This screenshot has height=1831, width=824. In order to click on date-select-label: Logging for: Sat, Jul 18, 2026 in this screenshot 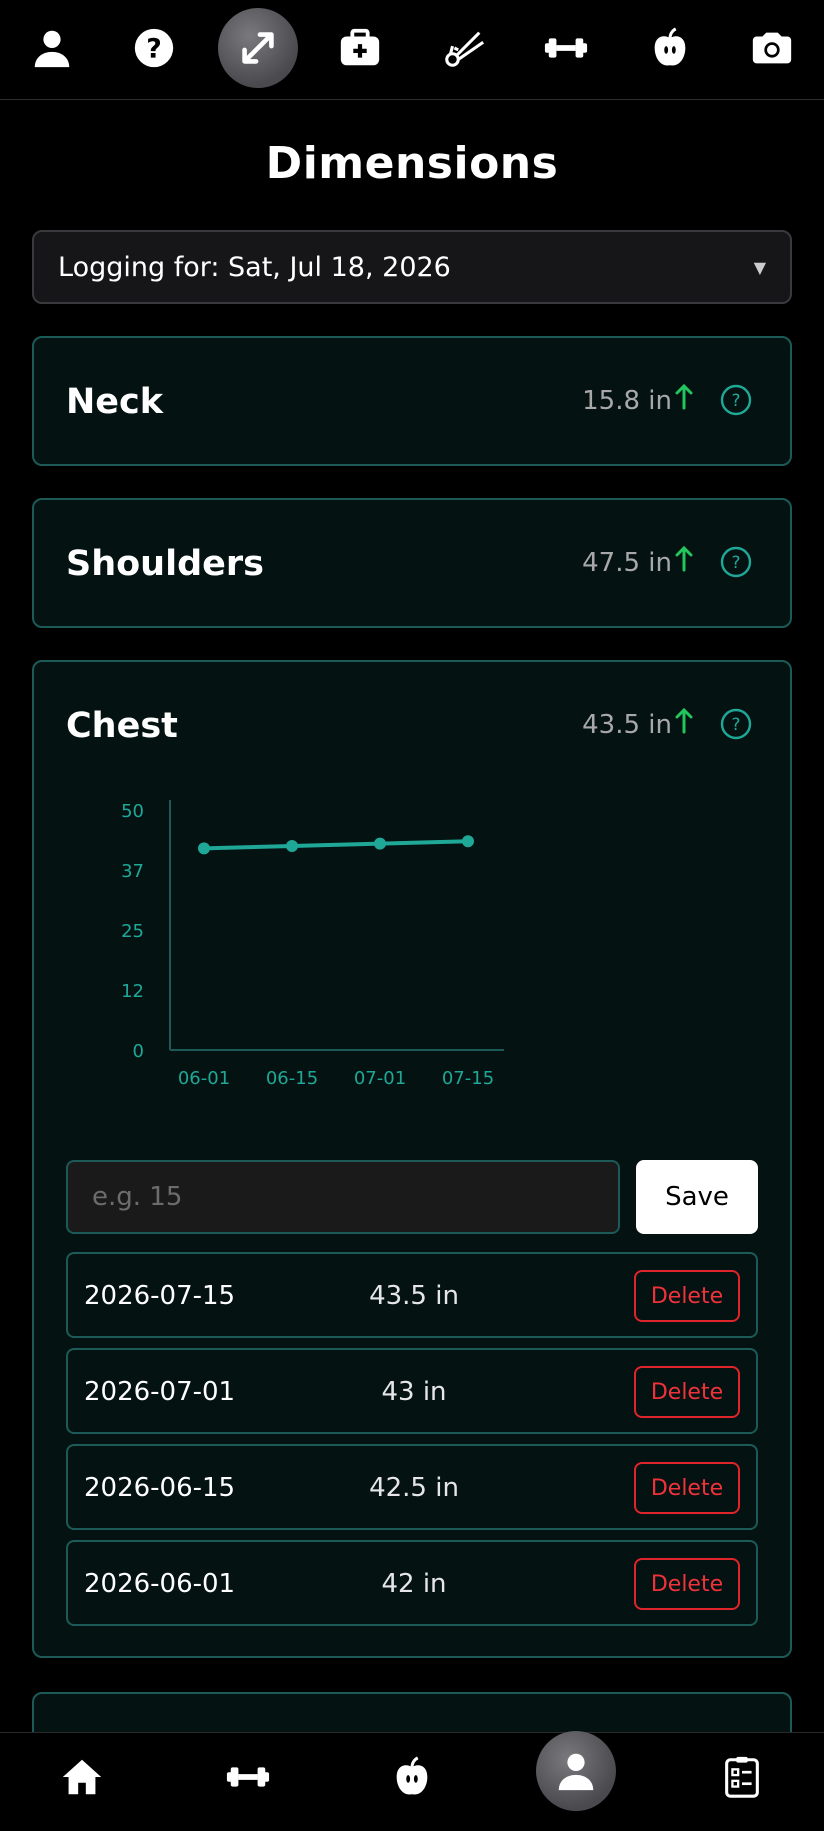, I will do `click(254, 267)`.